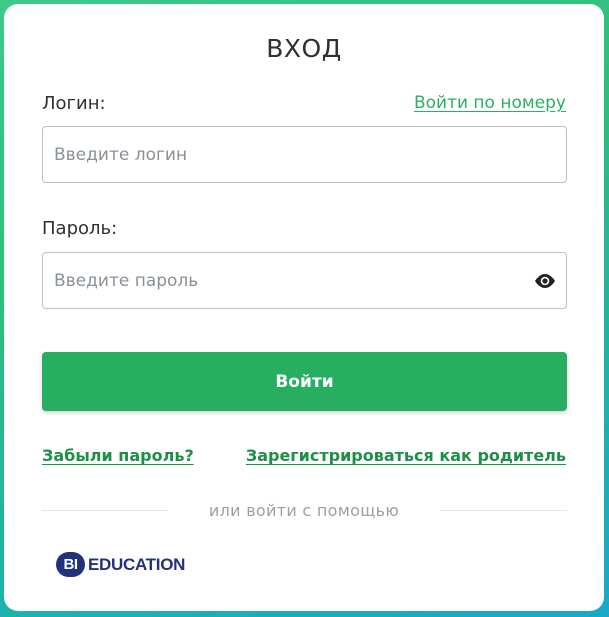  Describe the element at coordinates (545, 281) in the screenshot. I see `eye-icon` at that location.